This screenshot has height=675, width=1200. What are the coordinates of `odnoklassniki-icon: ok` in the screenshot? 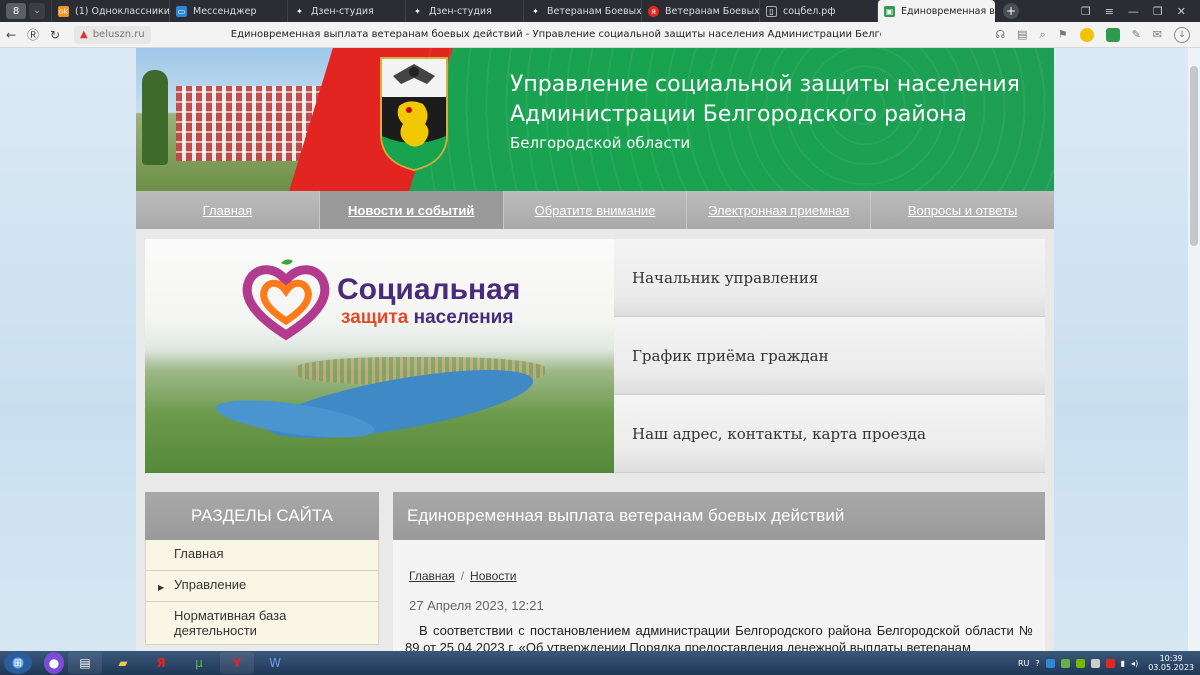 It's located at (63, 11).